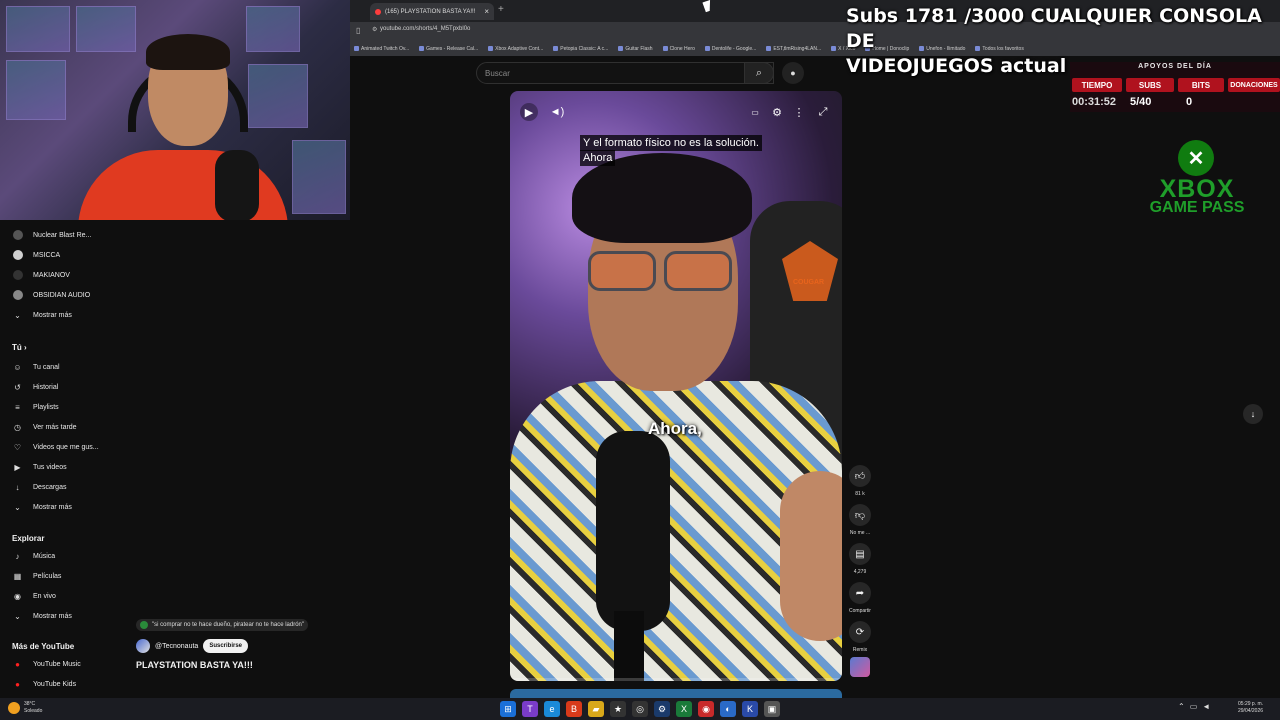 The width and height of the screenshot is (1280, 720). Describe the element at coordinates (19, 347) in the screenshot. I see `sidebar-you-header: Tú ›` at that location.